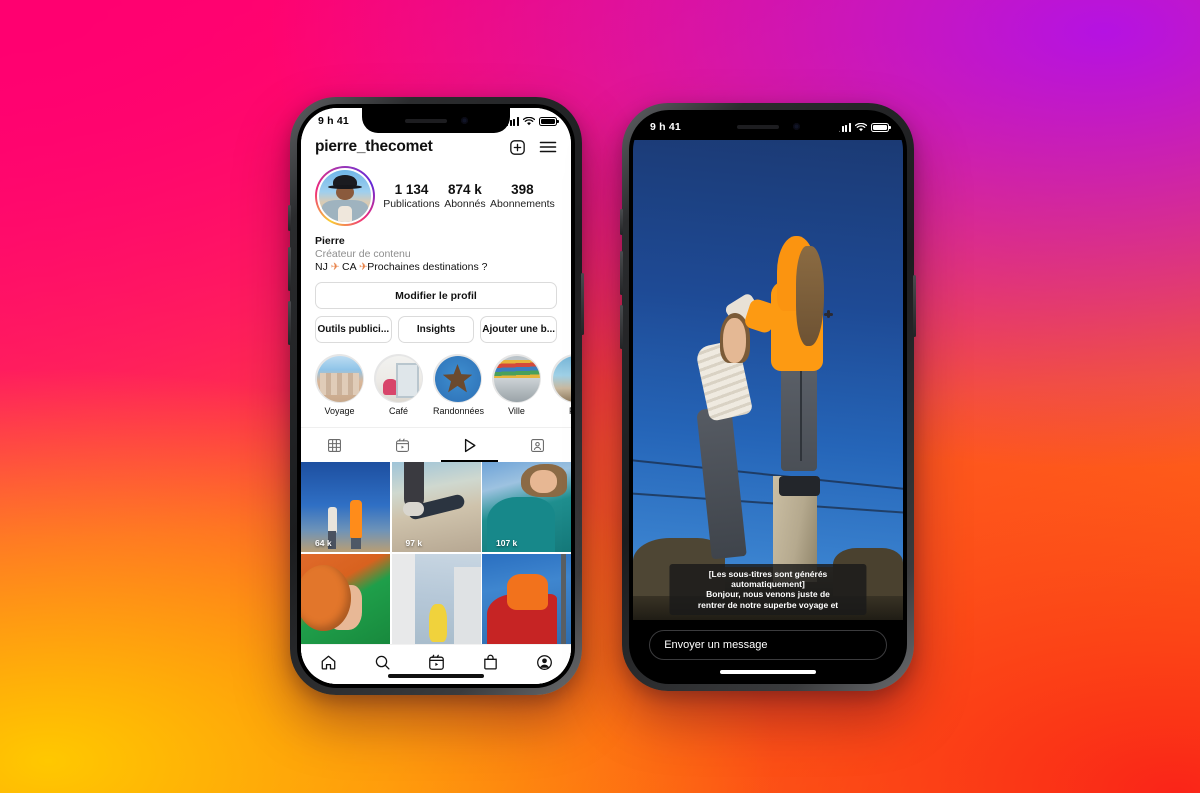 This screenshot has height=793, width=1200. Describe the element at coordinates (517, 147) in the screenshot. I see `plus-square-icon` at that location.